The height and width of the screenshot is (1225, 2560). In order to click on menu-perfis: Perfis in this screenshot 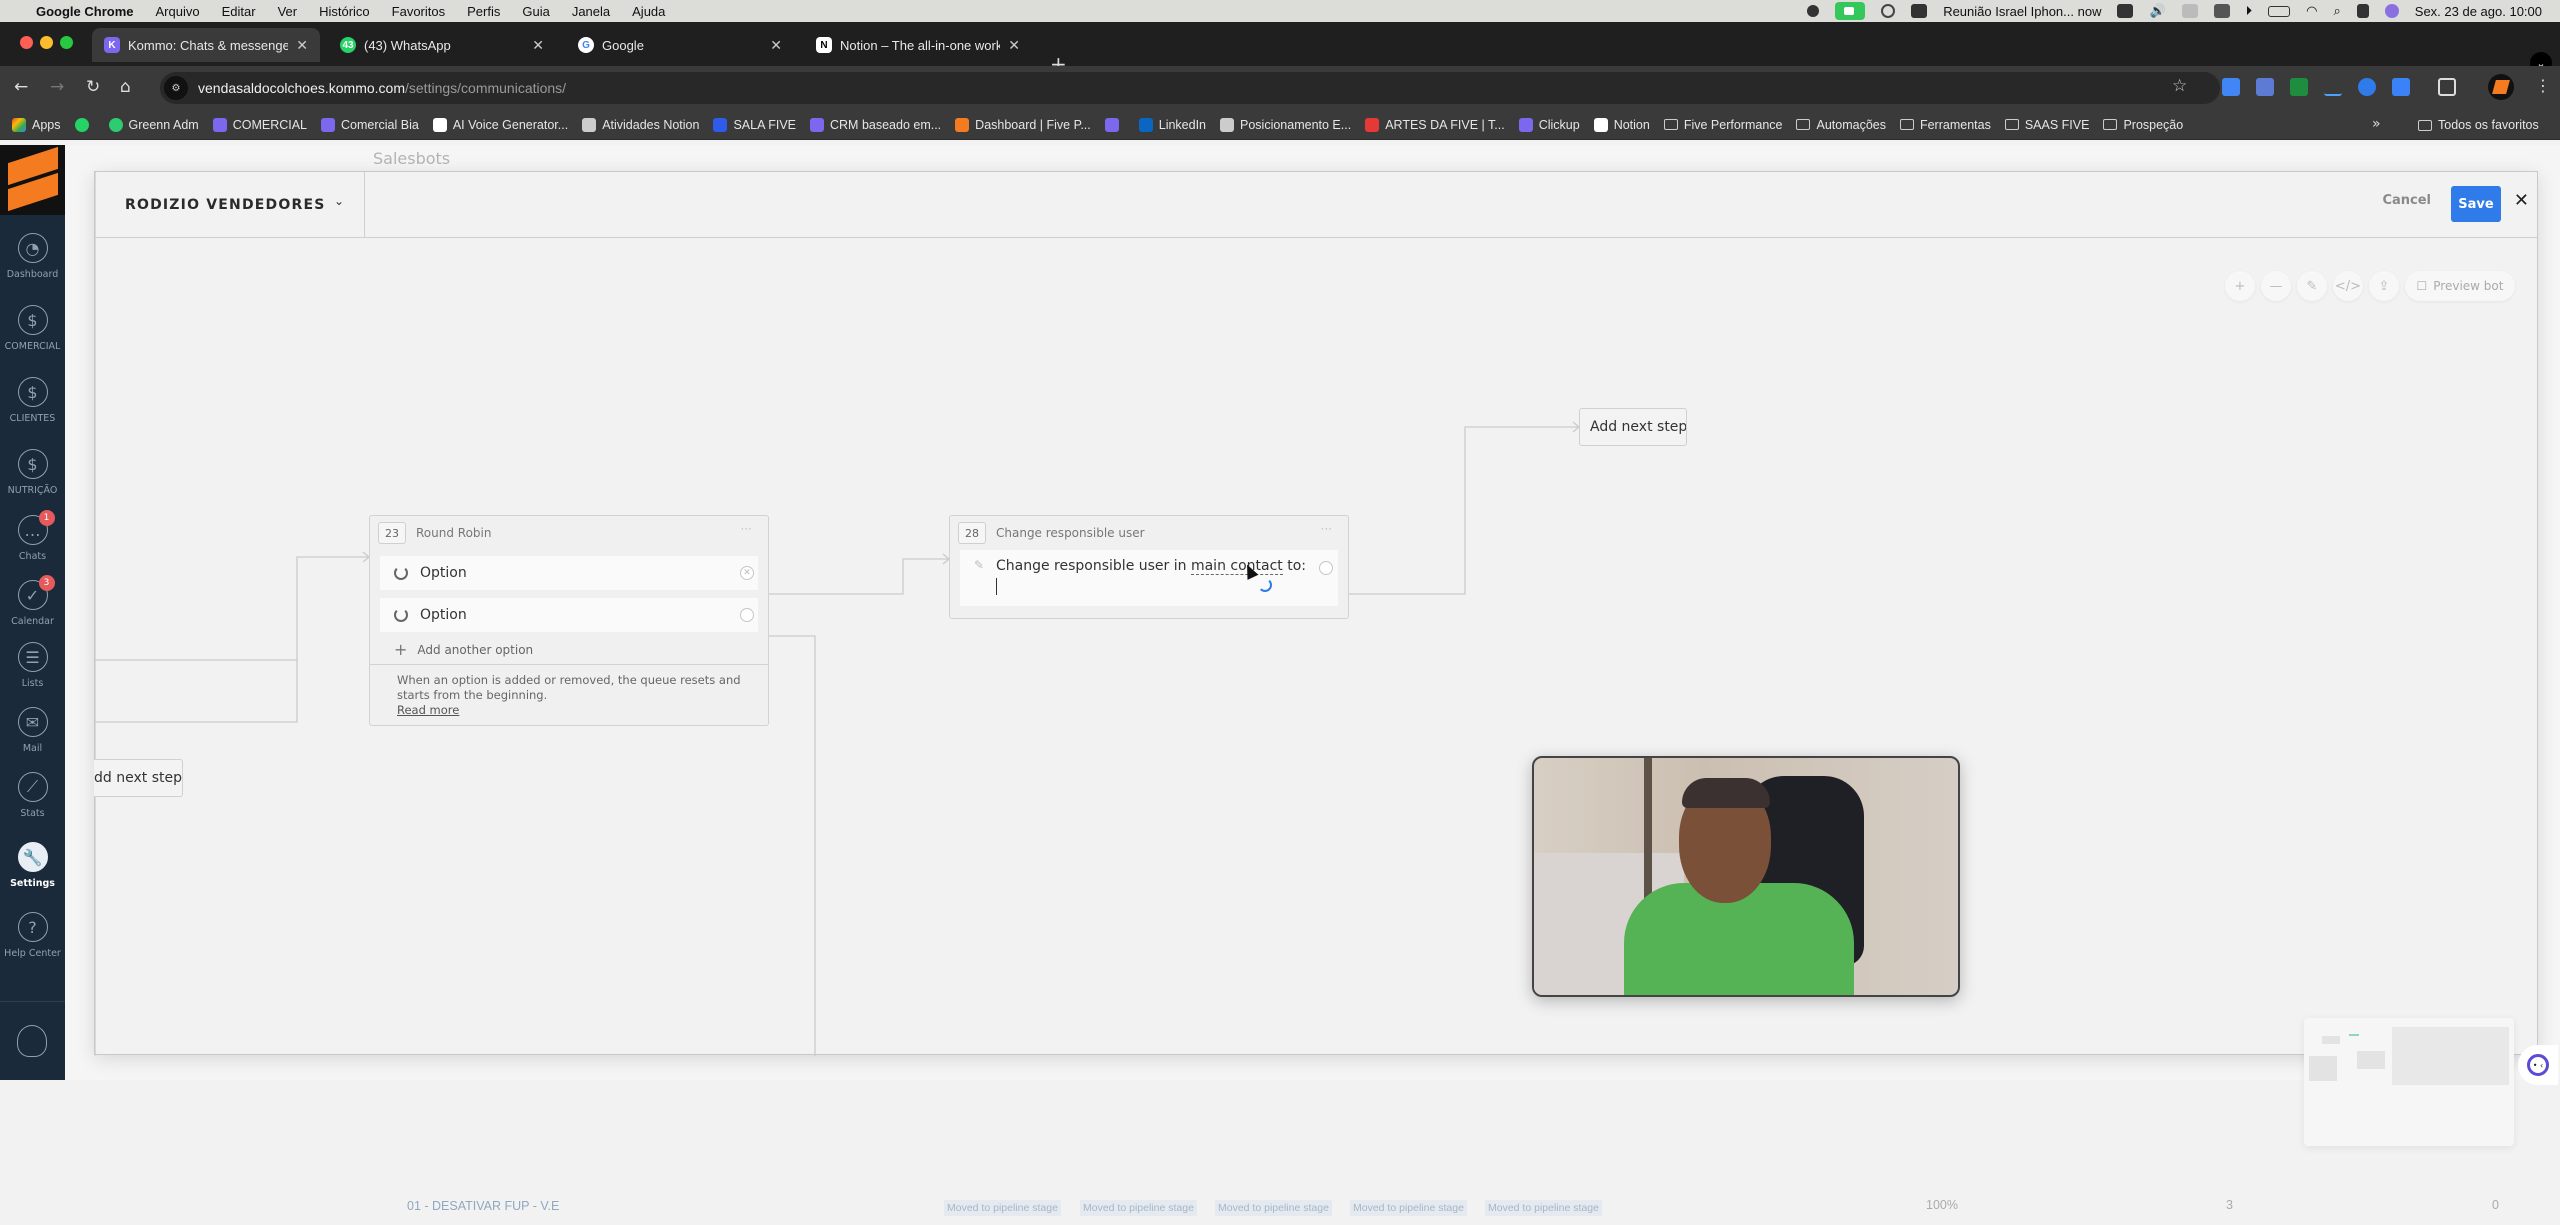, I will do `click(483, 11)`.